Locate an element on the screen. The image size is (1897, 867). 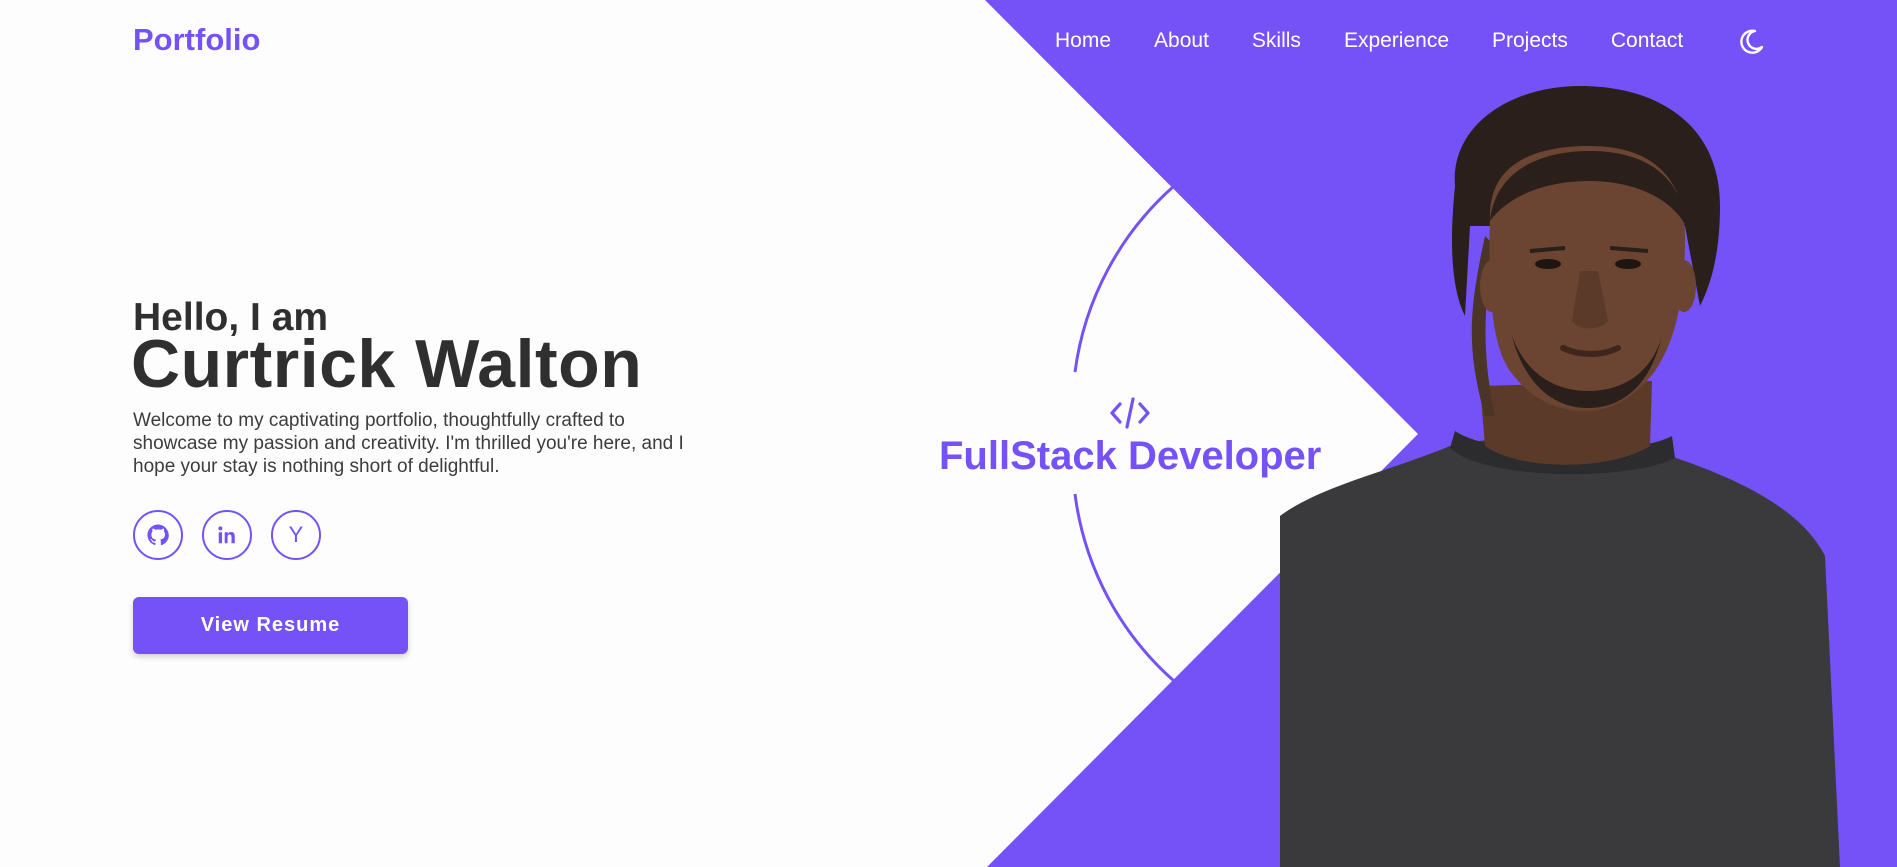
github-link is located at coordinates (158, 535).